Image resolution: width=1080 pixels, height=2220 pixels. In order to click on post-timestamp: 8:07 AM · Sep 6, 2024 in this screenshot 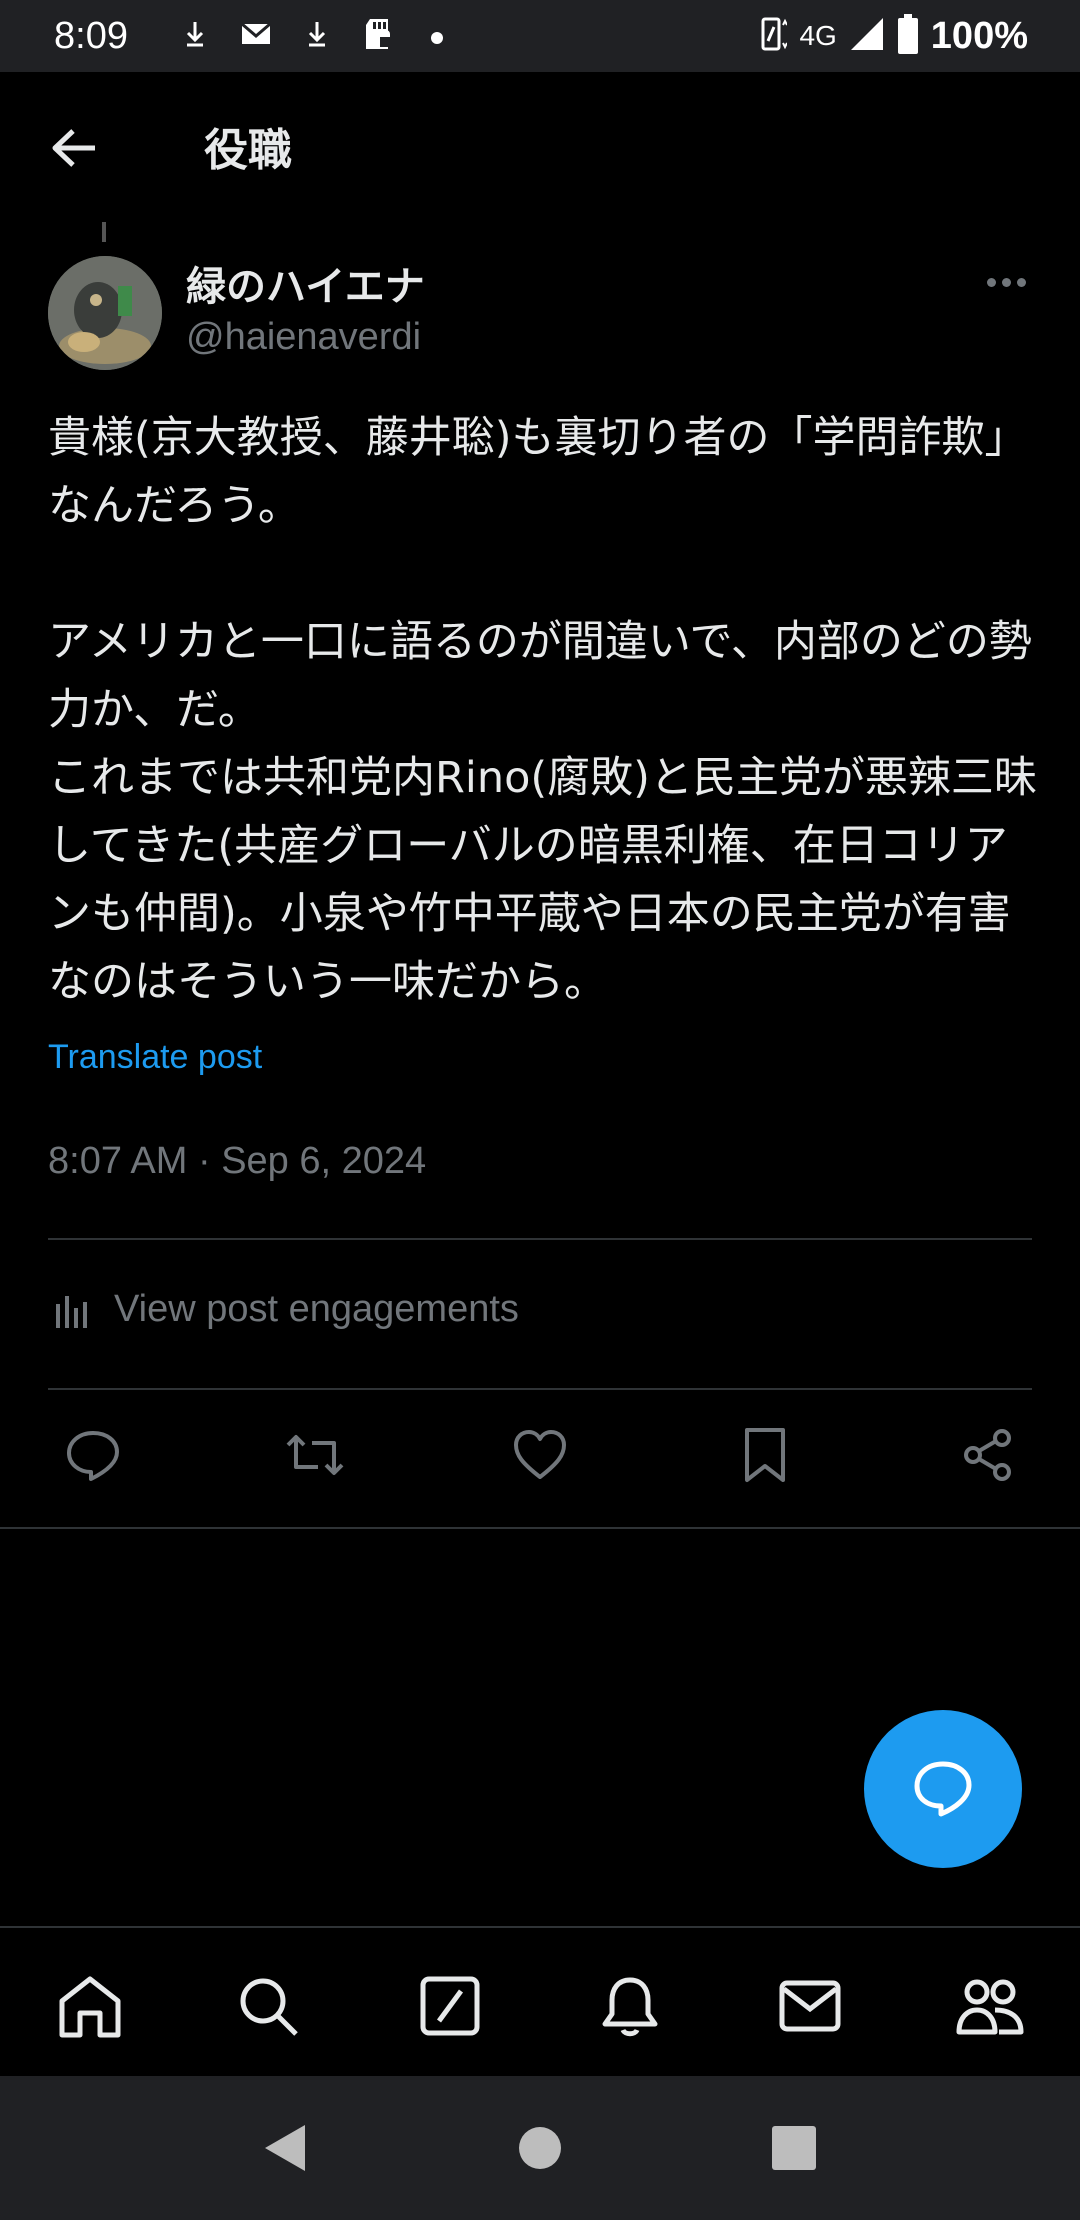, I will do `click(237, 1161)`.